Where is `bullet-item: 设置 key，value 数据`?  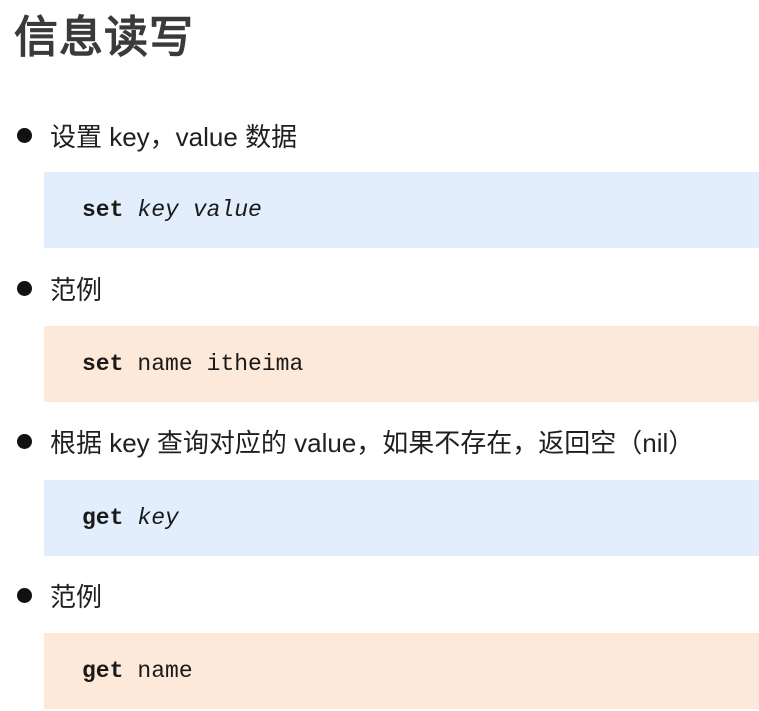
bullet-item: 设置 key，value 数据 is located at coordinates (155, 135).